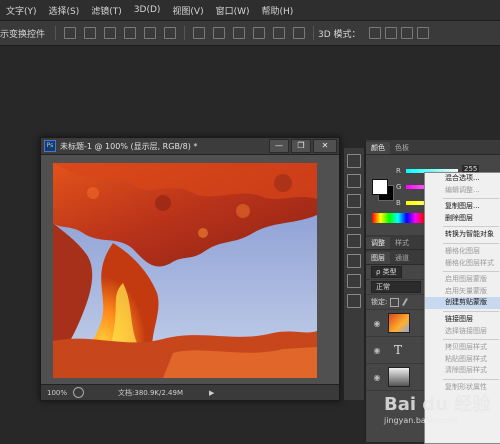 The height and width of the screenshot is (444, 500). Describe the element at coordinates (233, 10) in the screenshot. I see `menu-item-window: 窗口(W)` at that location.